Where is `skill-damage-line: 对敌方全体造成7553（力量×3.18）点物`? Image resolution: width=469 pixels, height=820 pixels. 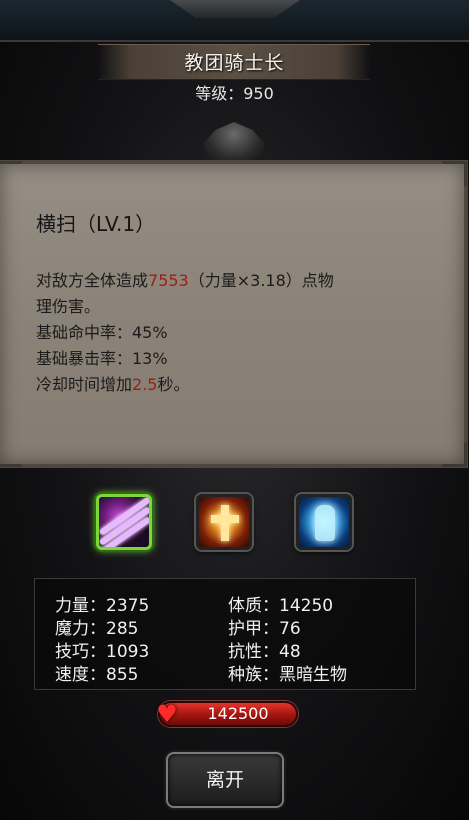 skill-damage-line: 对敌方全体造成7553（力量×3.18）点物 is located at coordinates (226, 281).